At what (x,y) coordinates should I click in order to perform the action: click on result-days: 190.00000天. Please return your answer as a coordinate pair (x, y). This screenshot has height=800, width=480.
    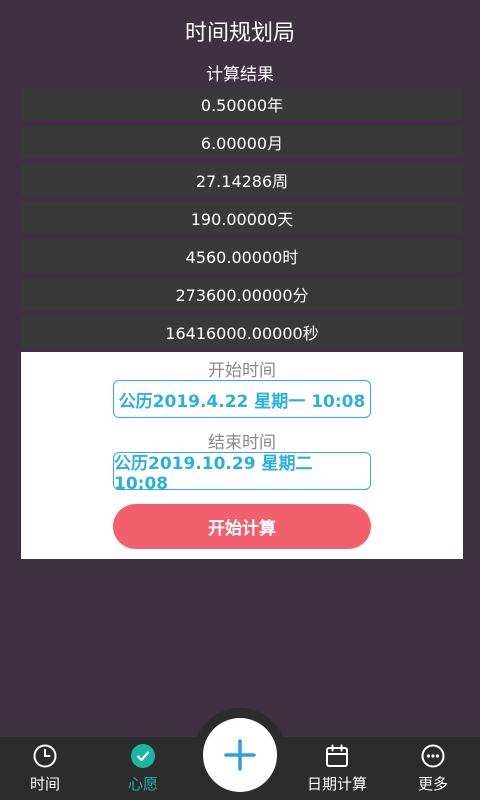
    Looking at the image, I should click on (242, 218).